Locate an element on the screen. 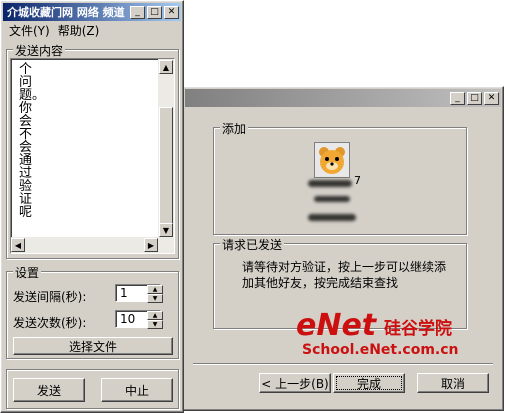 The width and height of the screenshot is (506, 413). interval-spinner: ▲ ▼ is located at coordinates (155, 294).